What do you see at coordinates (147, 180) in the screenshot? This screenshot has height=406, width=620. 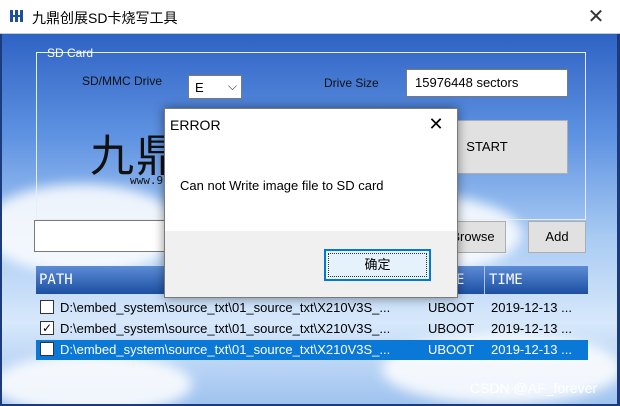 I see `company-url: www.9` at bounding box center [147, 180].